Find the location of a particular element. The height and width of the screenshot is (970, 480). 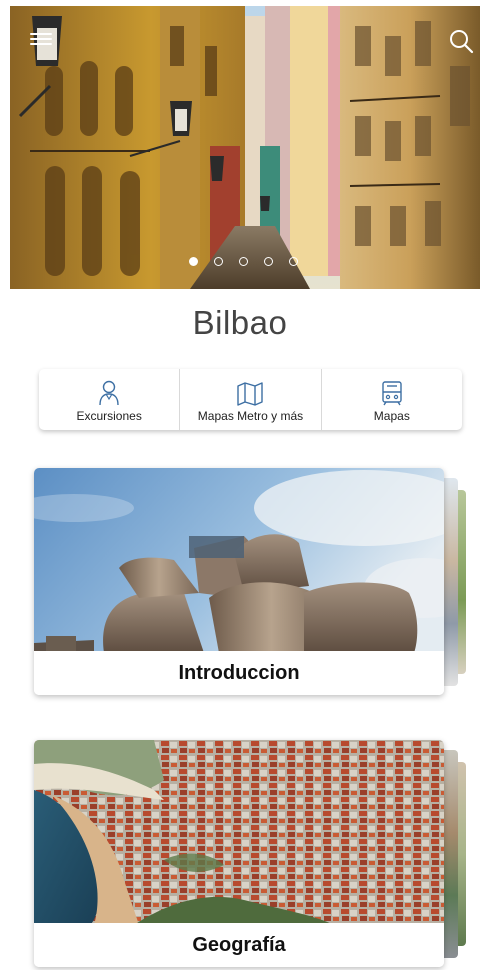

search-icon-glyph is located at coordinates (462, 42).